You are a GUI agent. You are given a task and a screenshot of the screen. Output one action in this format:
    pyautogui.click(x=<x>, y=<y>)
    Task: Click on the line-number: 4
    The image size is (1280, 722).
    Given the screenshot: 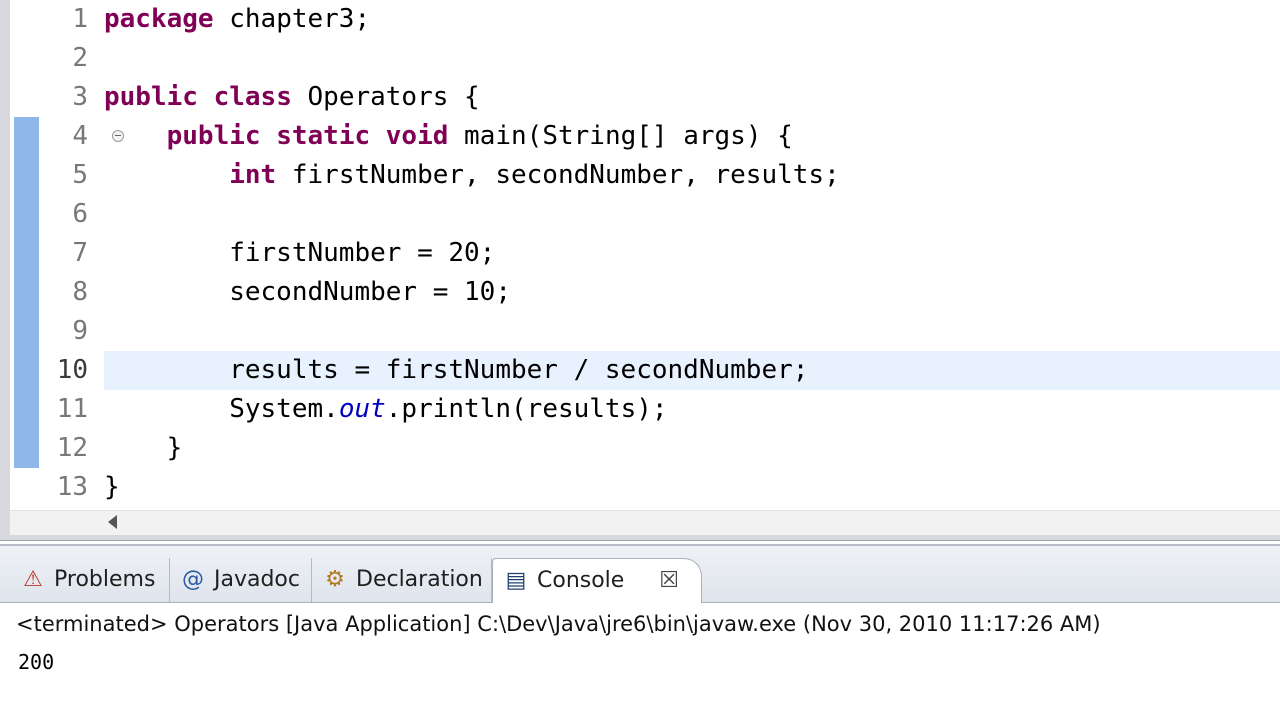 What is the action you would take?
    pyautogui.click(x=80, y=136)
    